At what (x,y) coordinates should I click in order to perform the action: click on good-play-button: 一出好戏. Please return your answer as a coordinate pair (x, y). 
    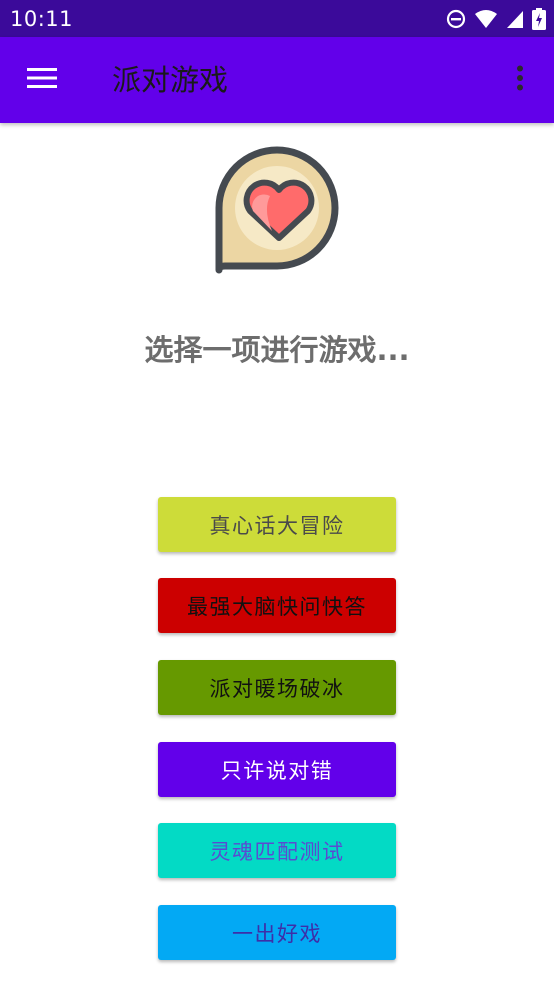
    Looking at the image, I should click on (277, 932).